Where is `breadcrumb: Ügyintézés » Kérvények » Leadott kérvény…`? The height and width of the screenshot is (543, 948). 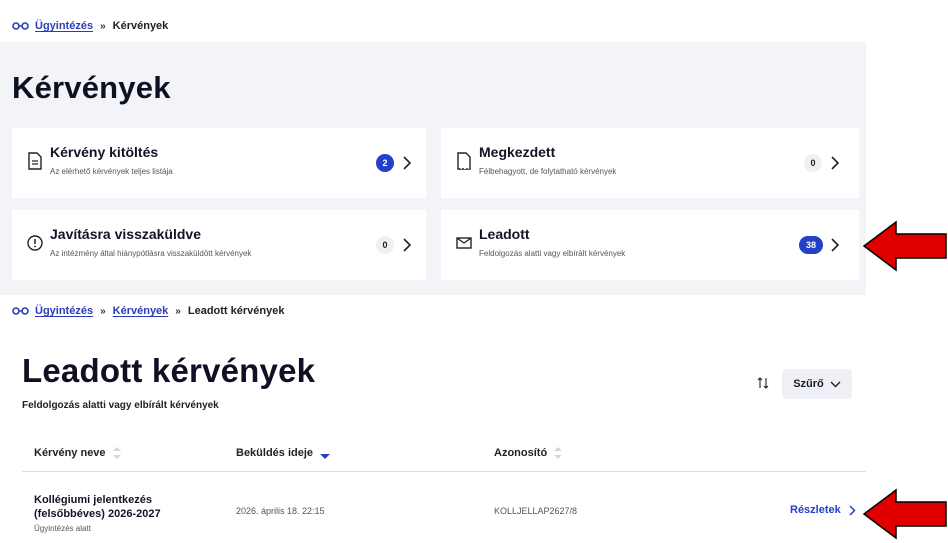 breadcrumb: Ügyintézés » Kérvények » Leadott kérvény… is located at coordinates (148, 311).